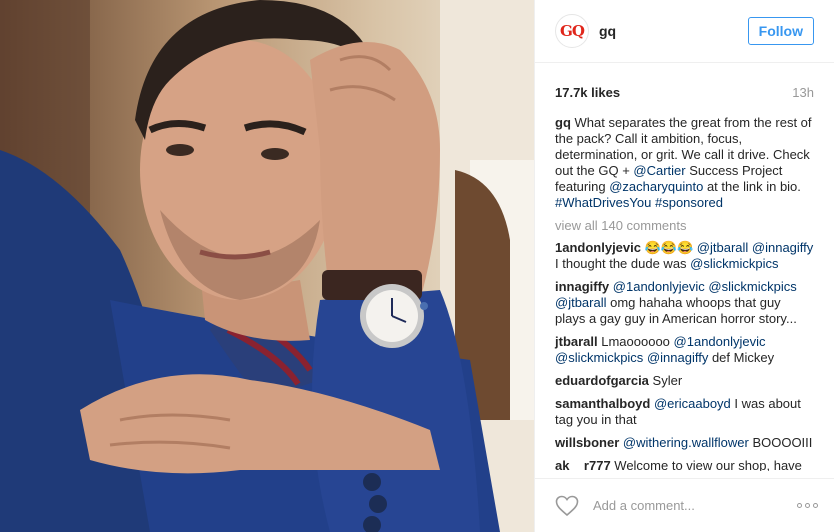 The height and width of the screenshot is (532, 834). Describe the element at coordinates (567, 506) in the screenshot. I see `heart-icon` at that location.